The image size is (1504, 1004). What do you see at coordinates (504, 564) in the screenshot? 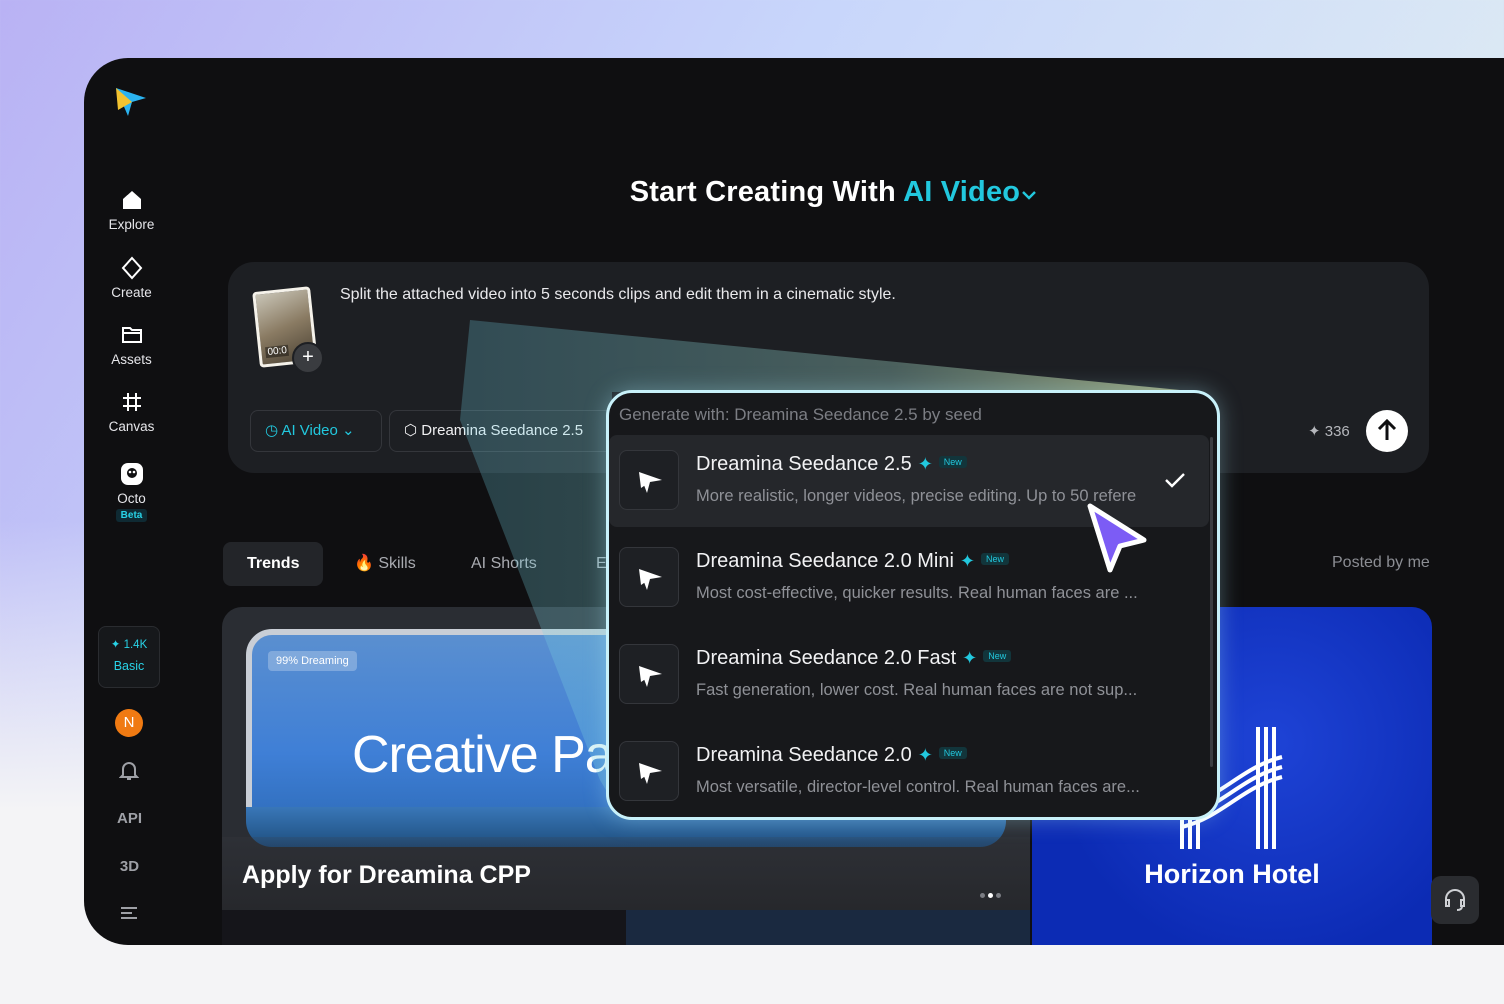
I see `tab-ai-shorts: AI Shorts` at bounding box center [504, 564].